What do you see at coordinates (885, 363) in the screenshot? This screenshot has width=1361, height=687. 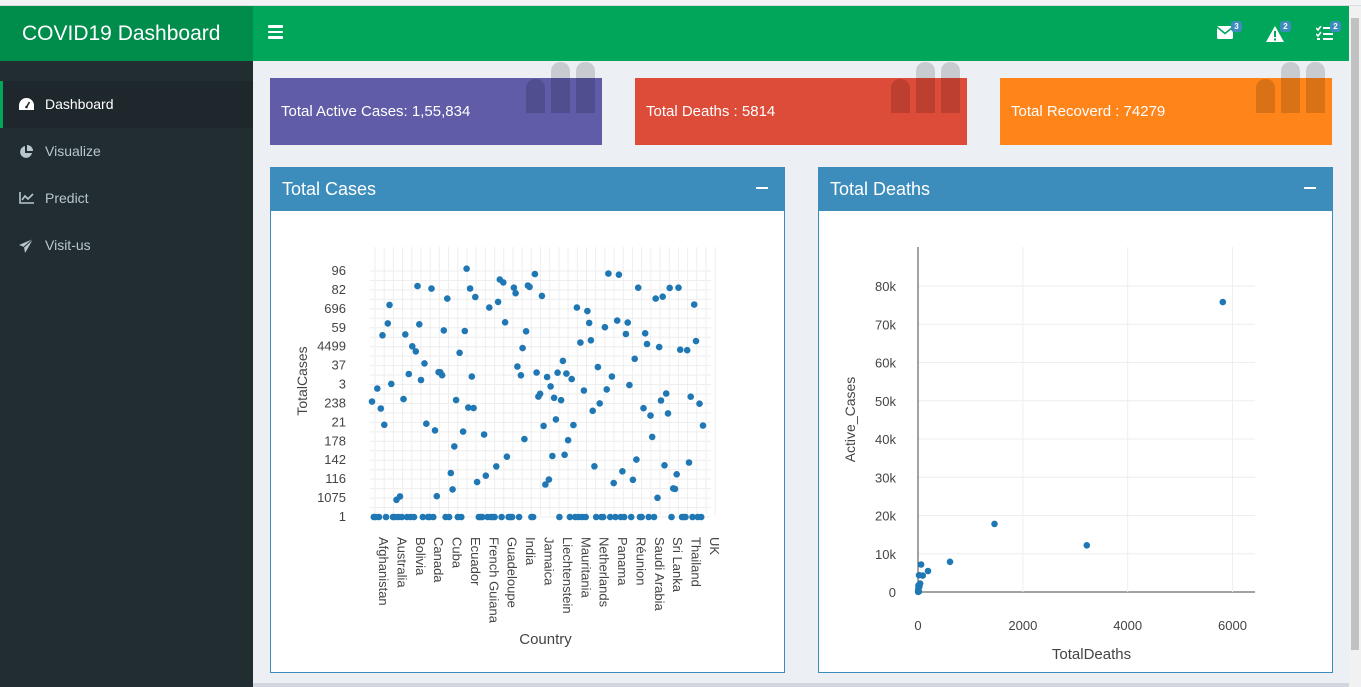 I see `y-tick-label: 60k` at bounding box center [885, 363].